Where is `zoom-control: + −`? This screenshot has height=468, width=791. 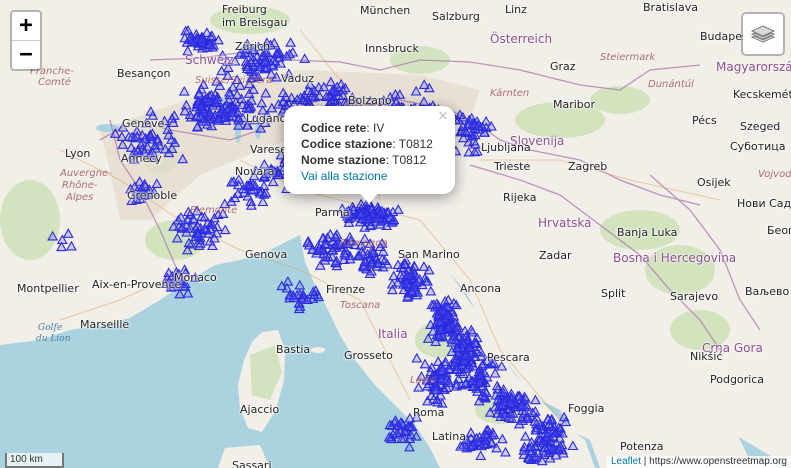
zoom-control: + − is located at coordinates (26, 40).